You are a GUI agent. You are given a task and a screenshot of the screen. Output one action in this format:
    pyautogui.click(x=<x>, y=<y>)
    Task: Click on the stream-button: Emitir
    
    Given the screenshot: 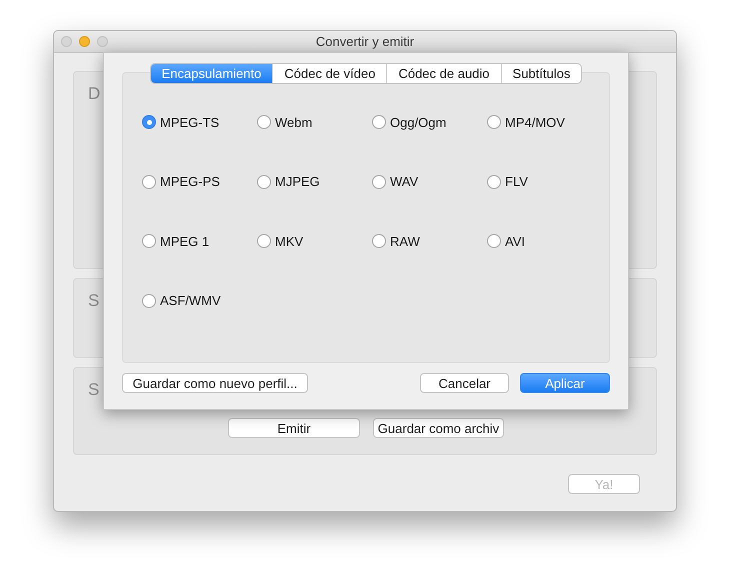 What is the action you would take?
    pyautogui.click(x=294, y=428)
    